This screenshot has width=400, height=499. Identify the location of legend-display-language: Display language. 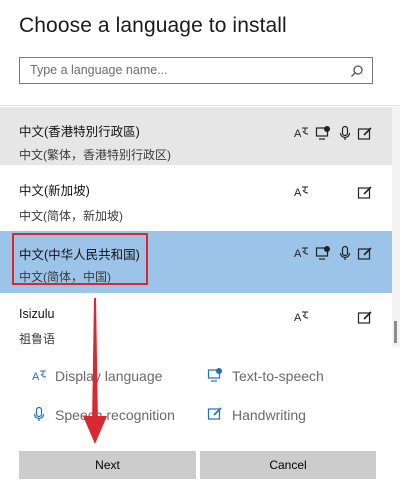
(109, 376).